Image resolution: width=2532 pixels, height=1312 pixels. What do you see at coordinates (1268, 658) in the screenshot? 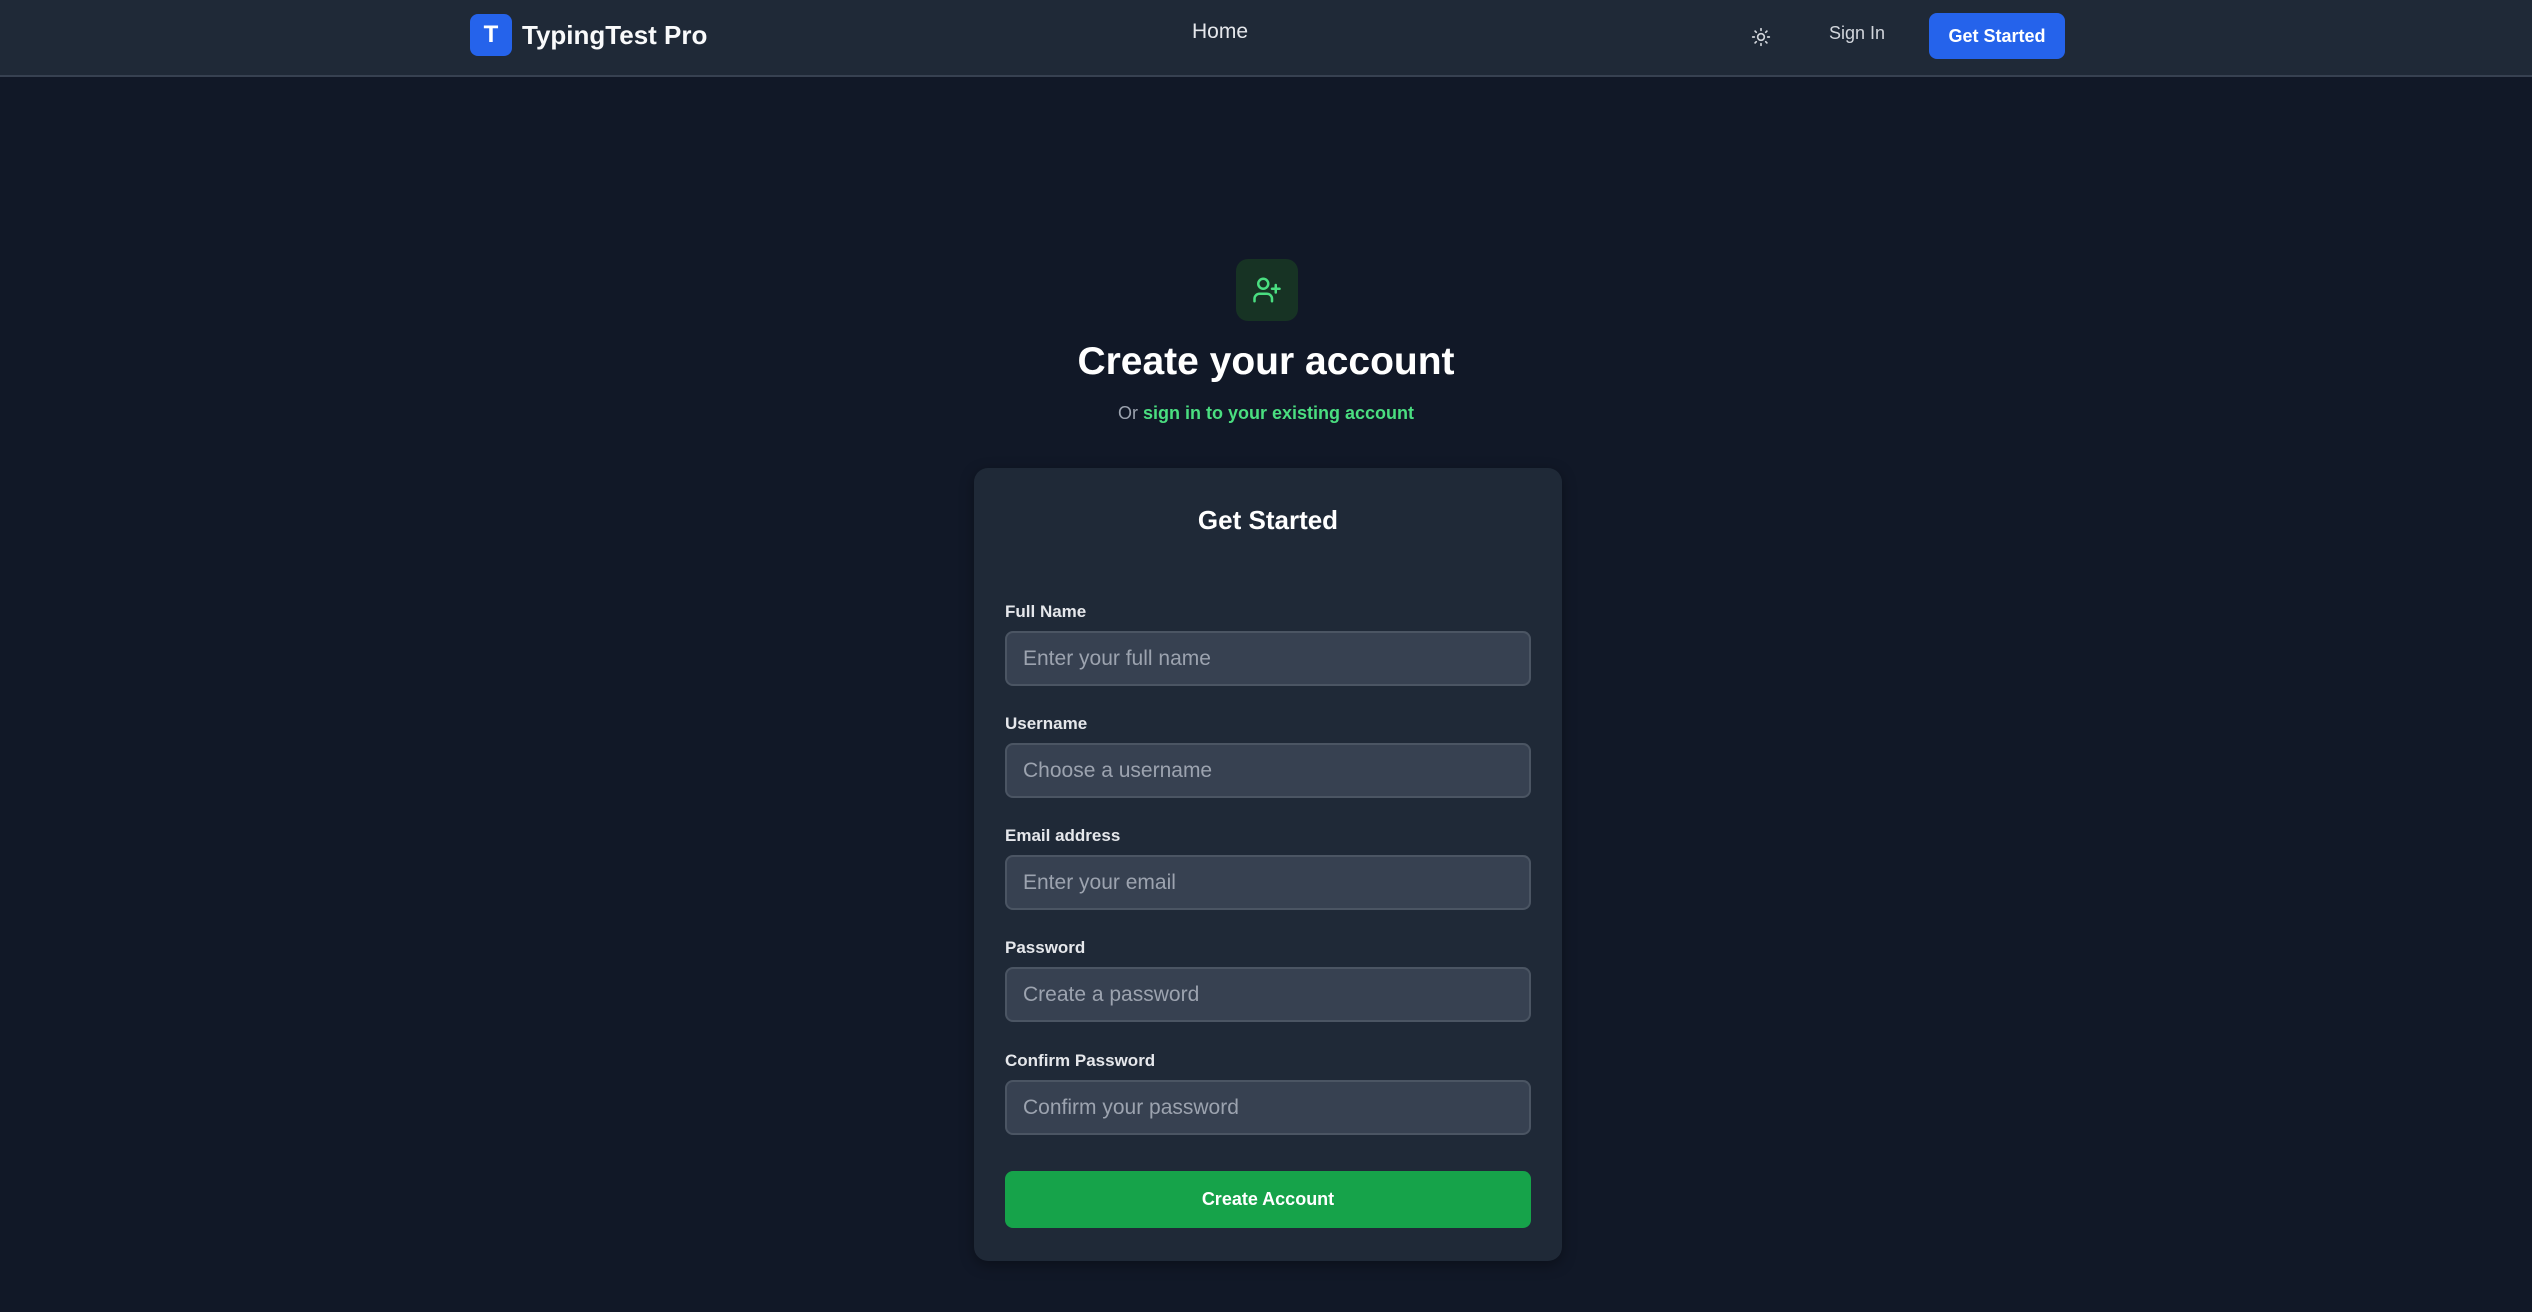
I see `full-name-input` at bounding box center [1268, 658].